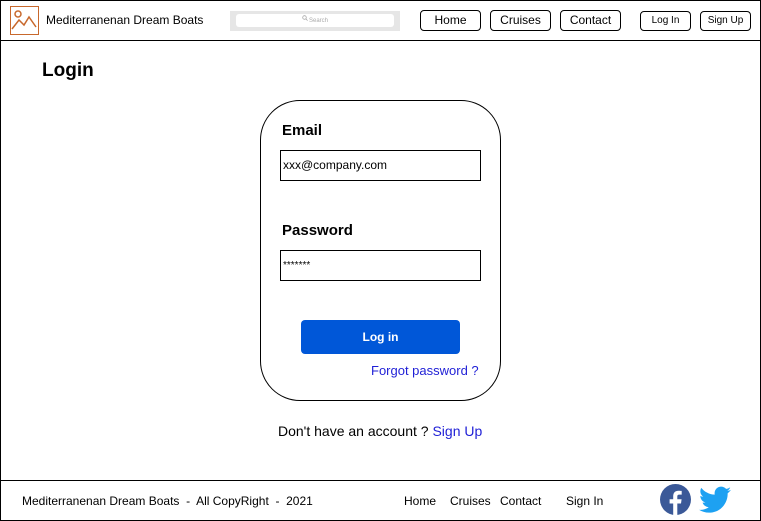  I want to click on search-placeholder: Search, so click(318, 21).